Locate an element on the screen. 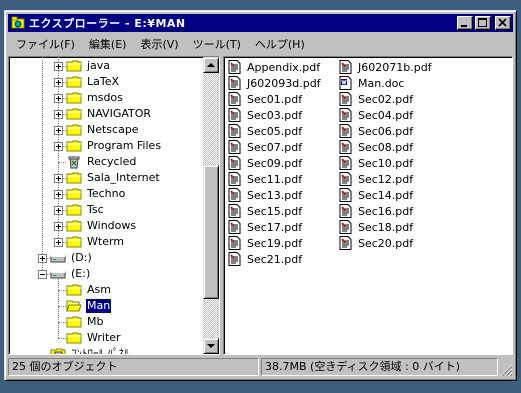 The image size is (521, 393). status-disk-info: 38.7MB (空きディスク領域 : 0 バイト) is located at coordinates (379, 367).